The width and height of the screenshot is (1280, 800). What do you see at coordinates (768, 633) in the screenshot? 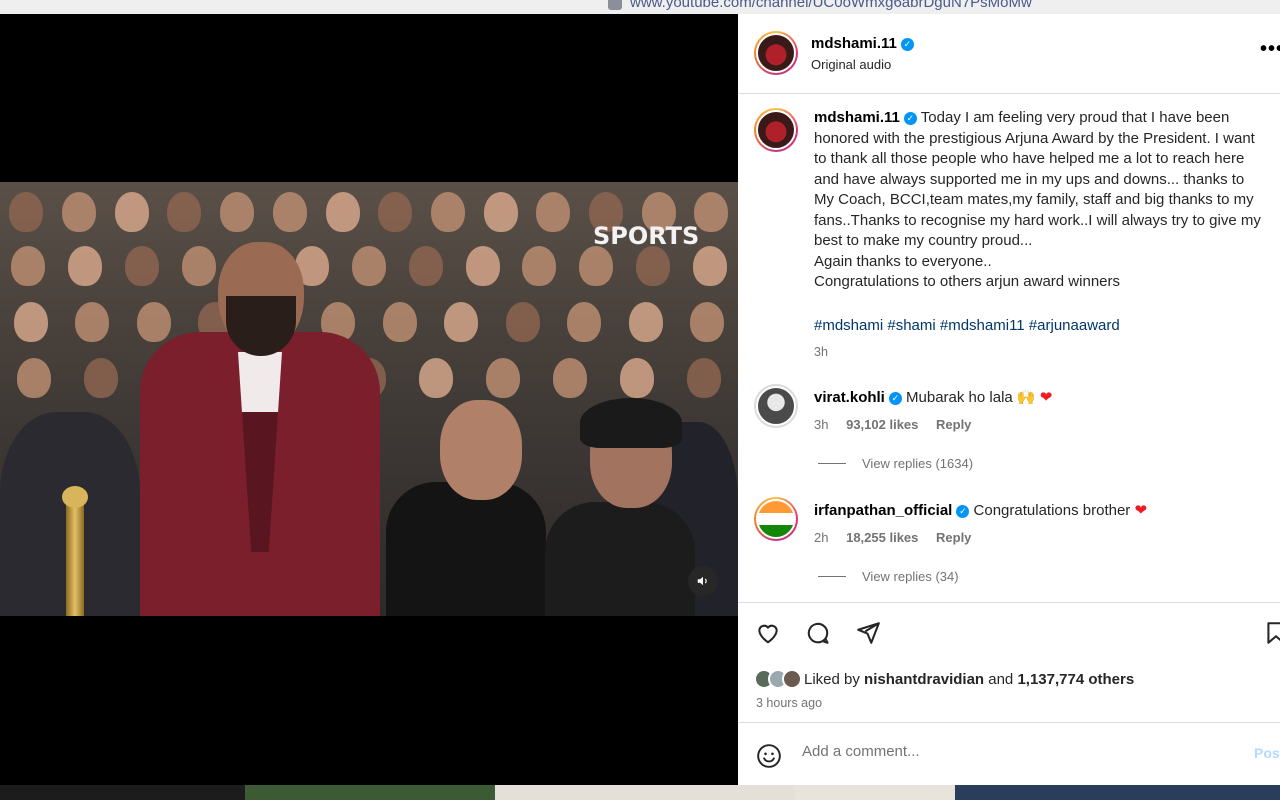
I see `like-heart-icon` at bounding box center [768, 633].